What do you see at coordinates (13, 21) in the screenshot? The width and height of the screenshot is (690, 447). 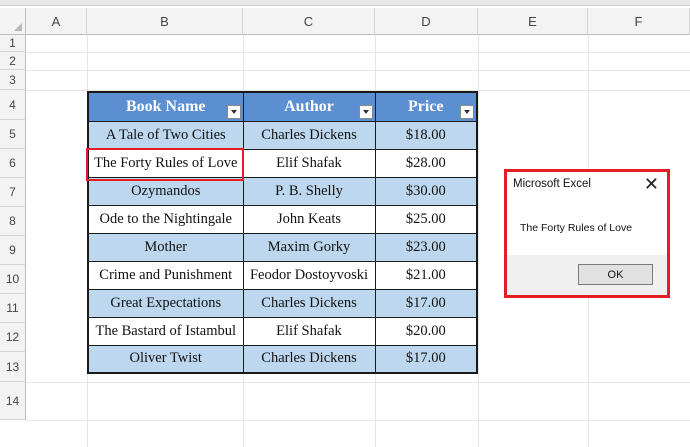 I see `select-all-corner` at bounding box center [13, 21].